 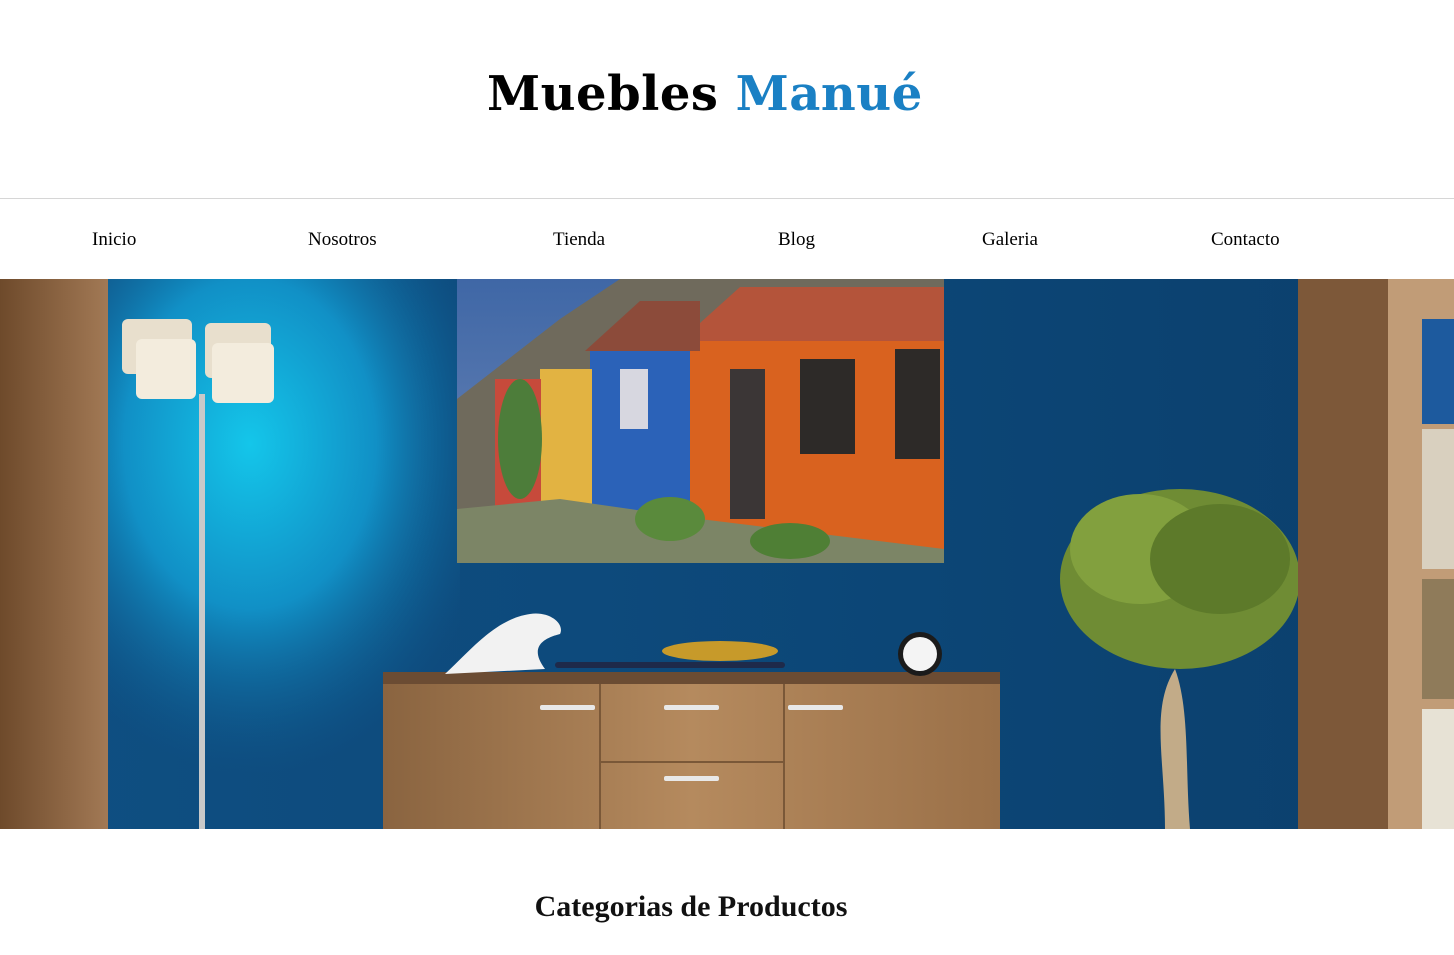 What do you see at coordinates (829, 94) in the screenshot?
I see `brand-accent: Manué` at bounding box center [829, 94].